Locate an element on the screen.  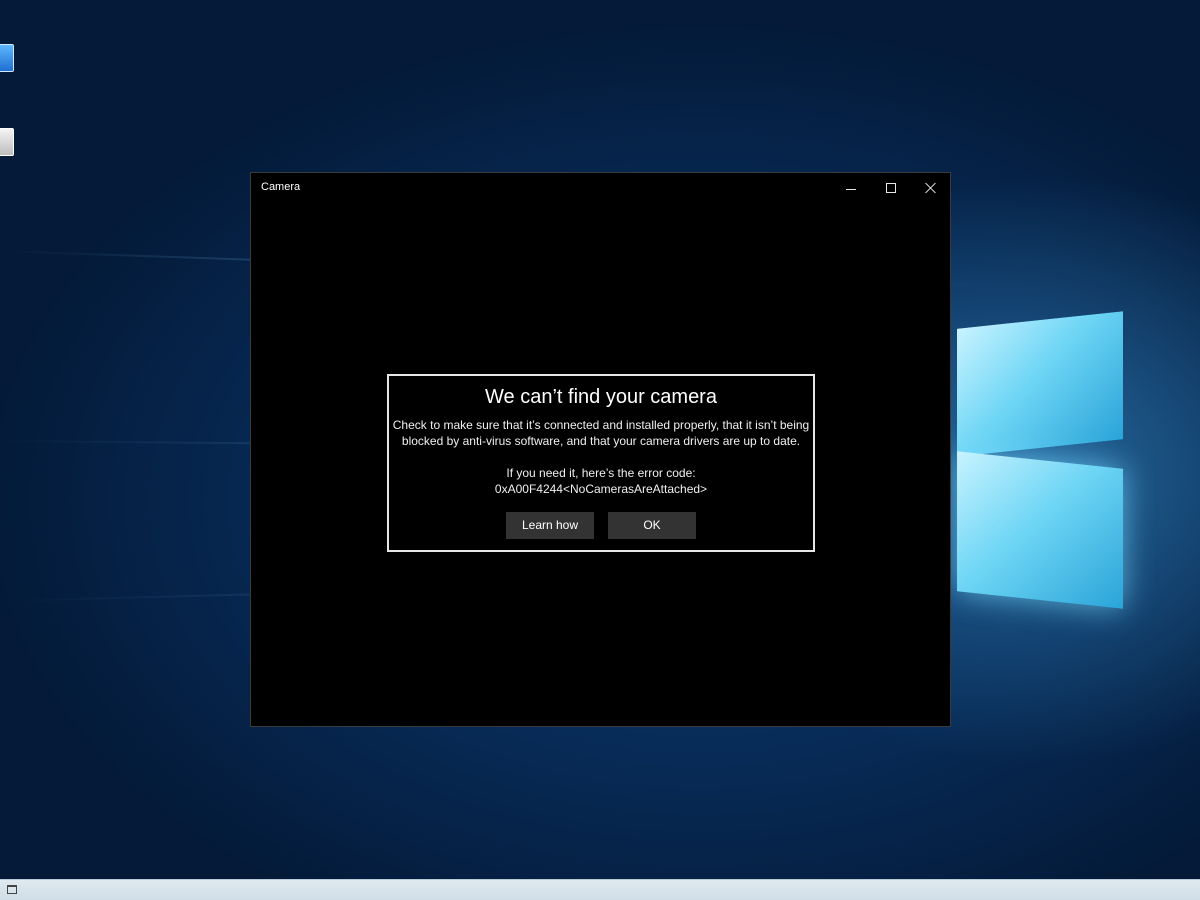
error-code-value: 0xA00F4244<NoCamerasAreAttached> is located at coordinates (601, 489).